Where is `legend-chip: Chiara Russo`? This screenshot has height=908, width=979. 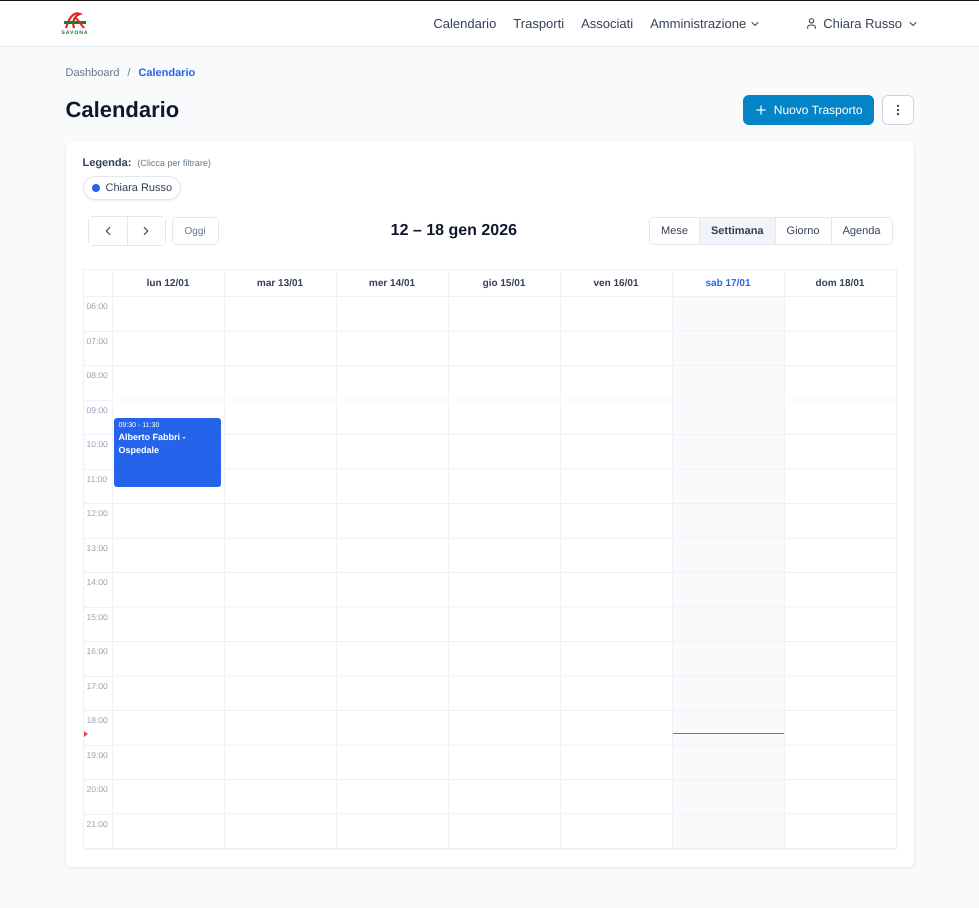
legend-chip: Chiara Russo is located at coordinates (132, 188).